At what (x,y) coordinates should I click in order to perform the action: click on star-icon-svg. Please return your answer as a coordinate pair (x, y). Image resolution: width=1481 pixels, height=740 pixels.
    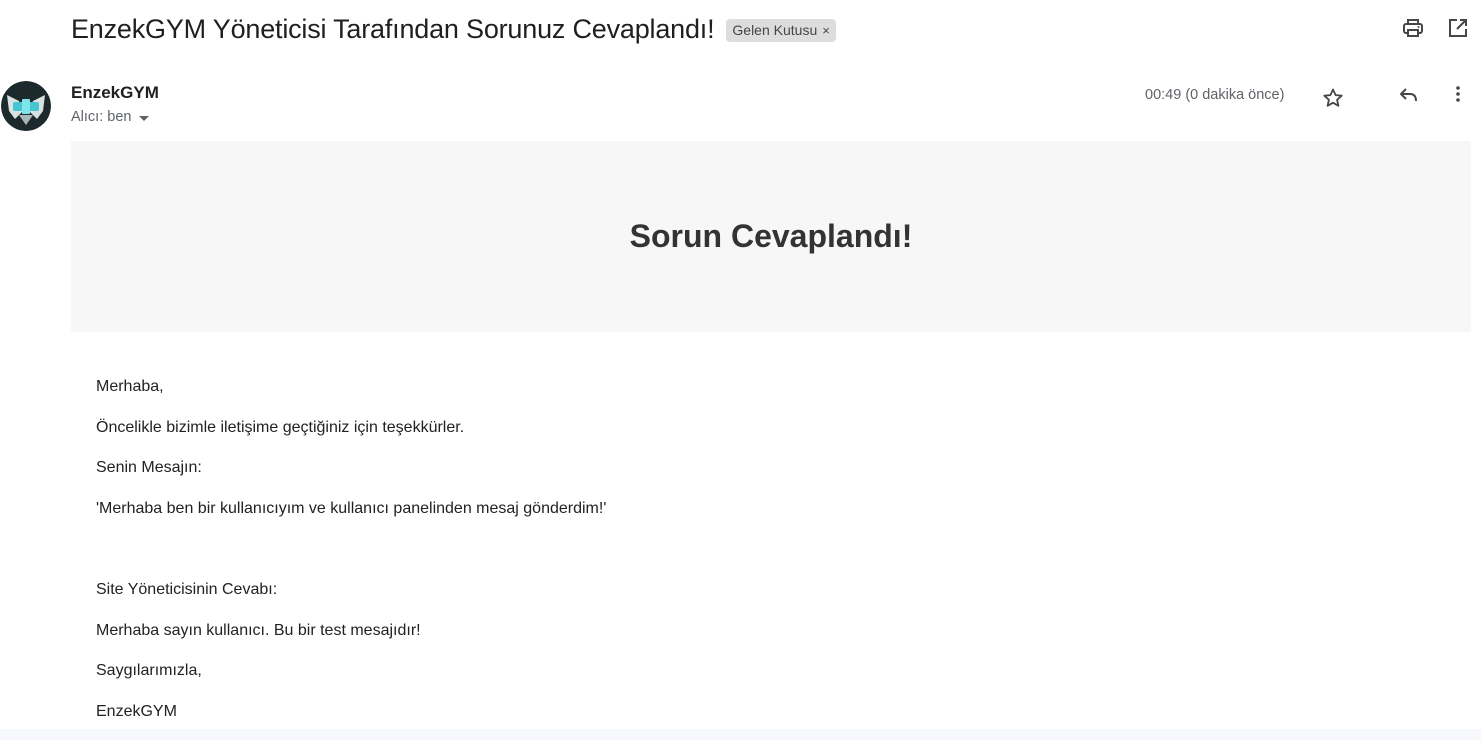
    Looking at the image, I should click on (1333, 97).